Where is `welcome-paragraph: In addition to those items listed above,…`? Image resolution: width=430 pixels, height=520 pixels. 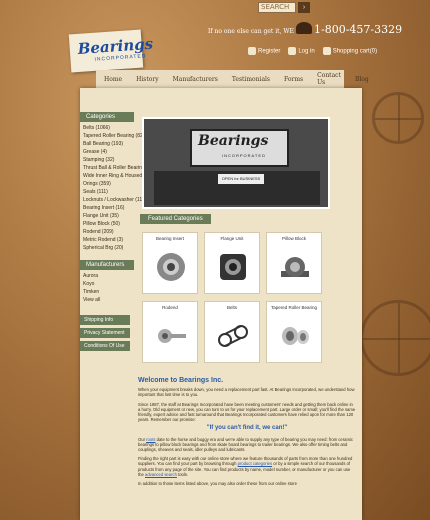 welcome-paragraph: In addition to those items listed above,… is located at coordinates (217, 484).